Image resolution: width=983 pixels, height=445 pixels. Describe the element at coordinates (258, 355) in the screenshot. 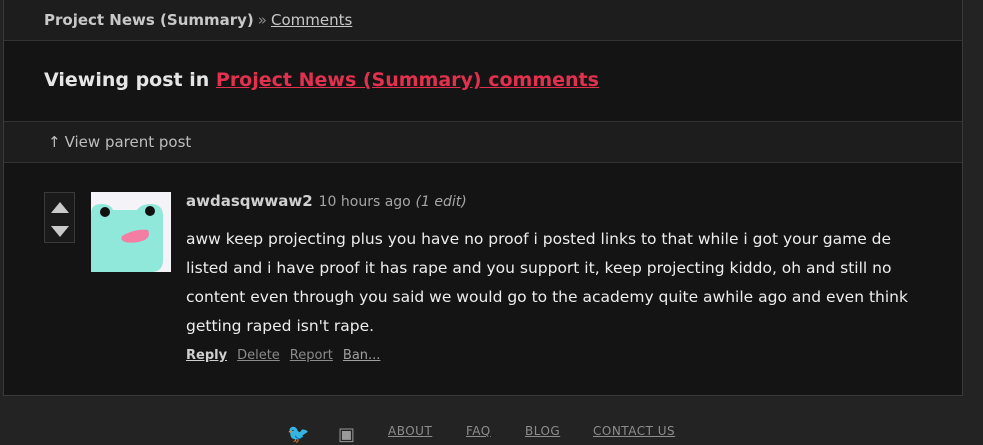

I see `delete-button: Delete` at that location.